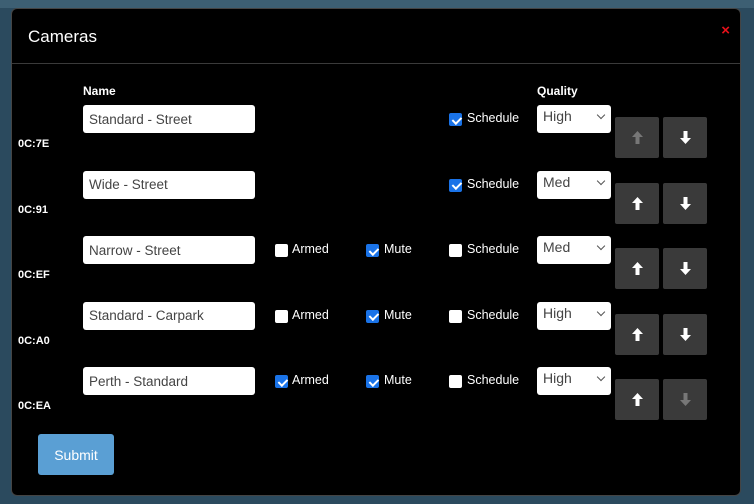  I want to click on camera-mac-label: 0C:EF, so click(34, 275).